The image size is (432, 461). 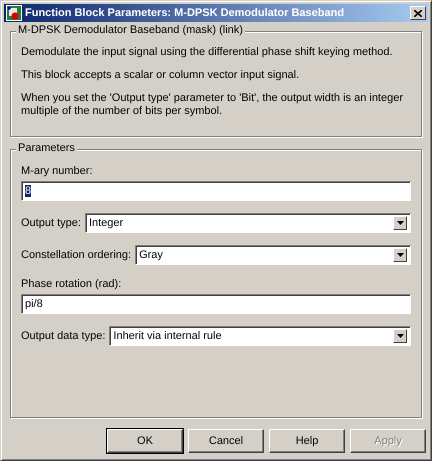 I want to click on text-field: pi/8, so click(x=216, y=304).